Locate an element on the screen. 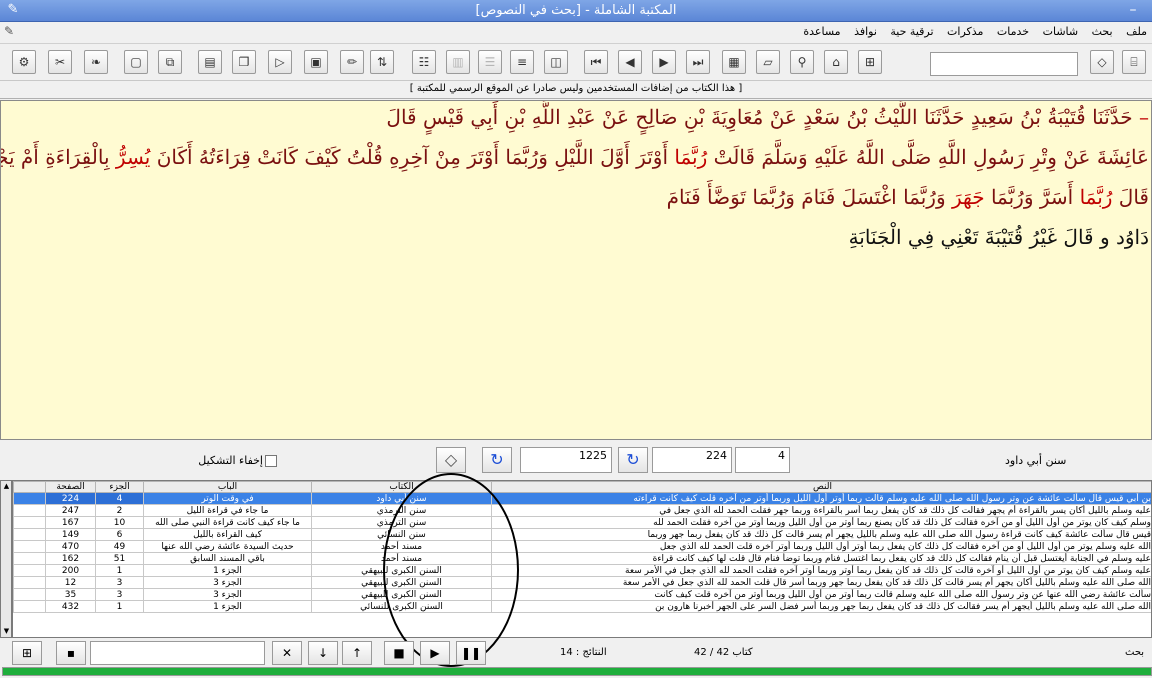 This screenshot has width=1152, height=678. copy-icon: ❐ is located at coordinates (244, 62).